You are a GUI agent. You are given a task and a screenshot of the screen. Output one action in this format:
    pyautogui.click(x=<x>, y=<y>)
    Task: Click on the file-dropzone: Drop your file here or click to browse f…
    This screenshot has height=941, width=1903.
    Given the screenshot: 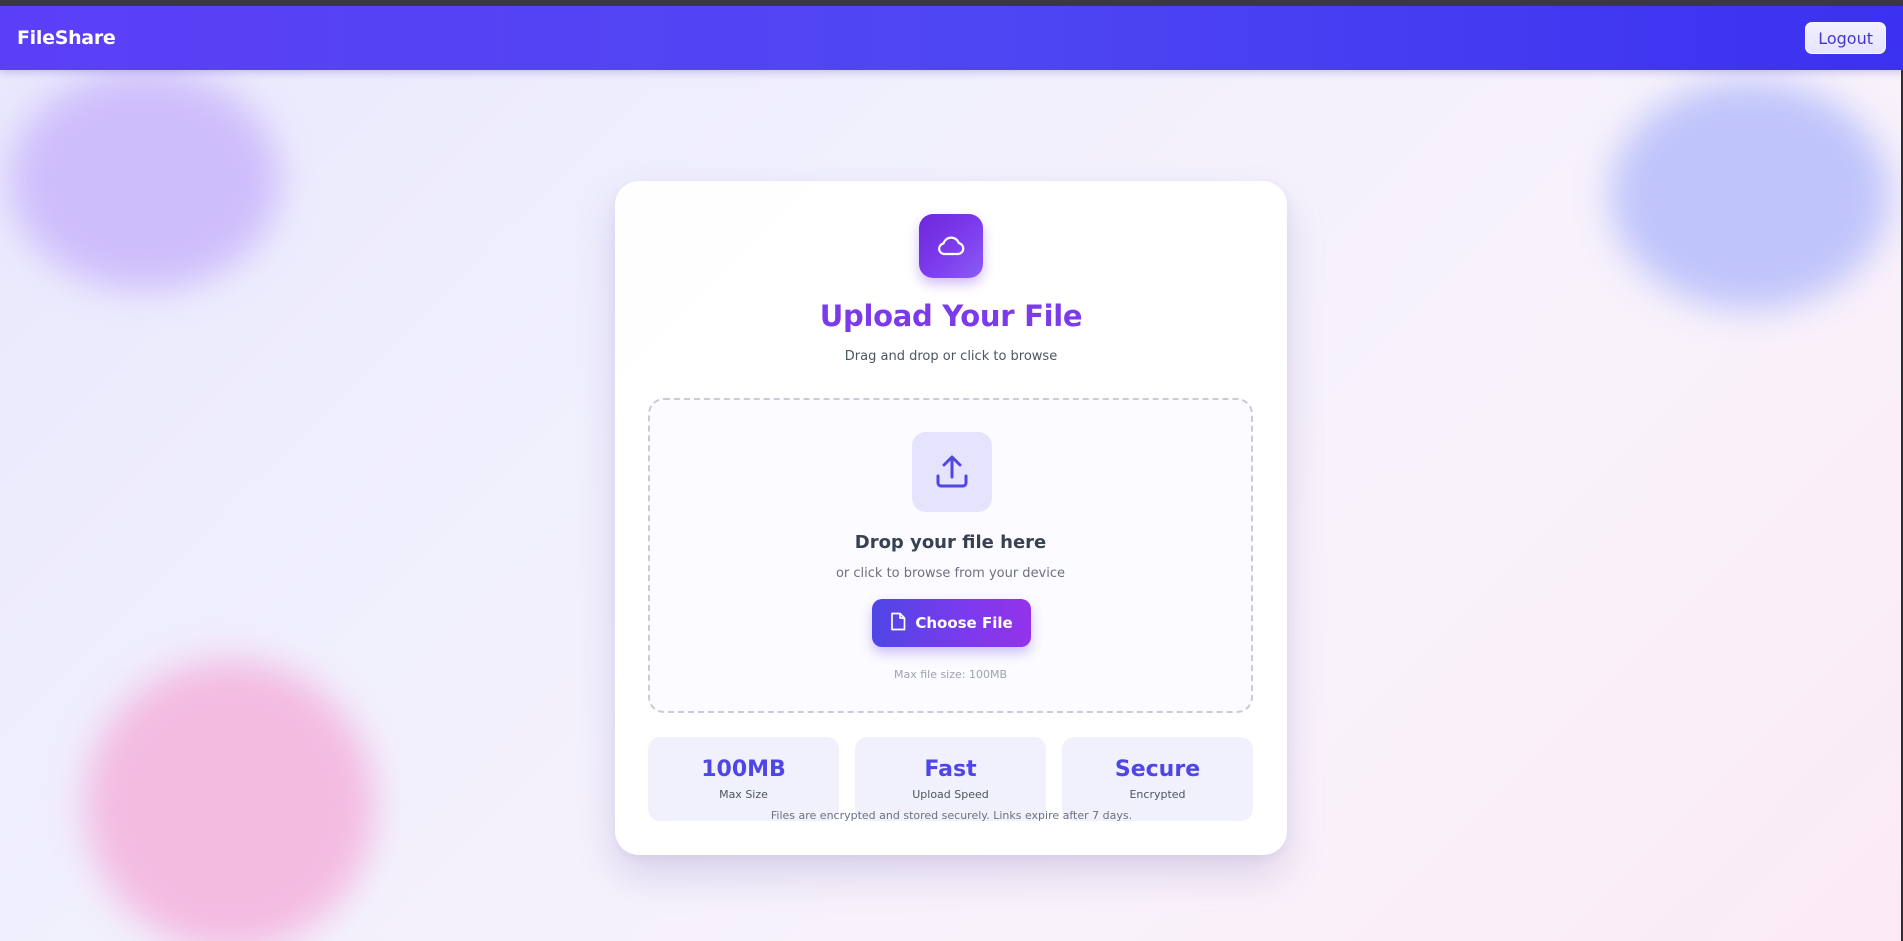 What is the action you would take?
    pyautogui.click(x=950, y=555)
    